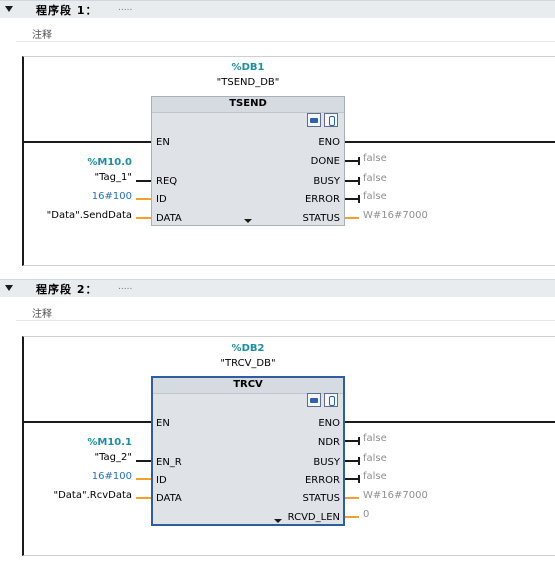  What do you see at coordinates (86, 457) in the screenshot?
I see `en-r-operand: "Tag_2"` at bounding box center [86, 457].